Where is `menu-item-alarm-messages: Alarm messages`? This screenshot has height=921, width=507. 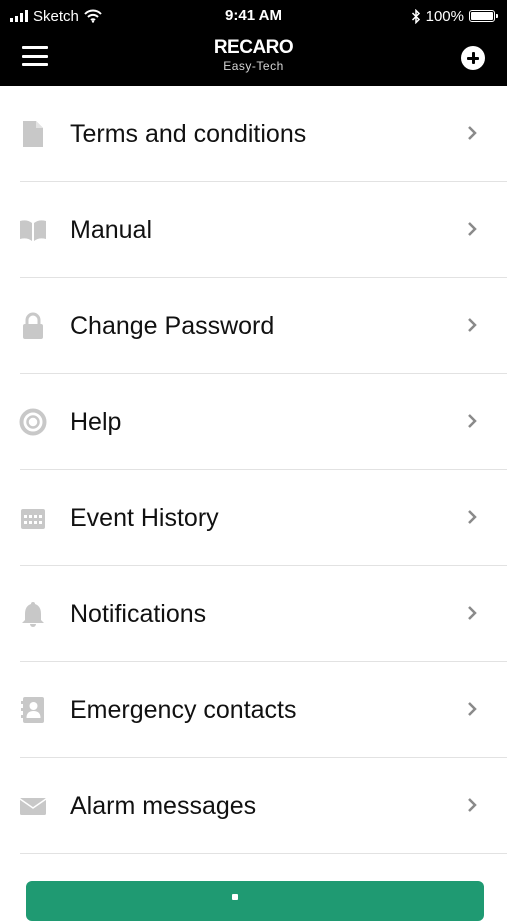 menu-item-alarm-messages: Alarm messages is located at coordinates (253, 806).